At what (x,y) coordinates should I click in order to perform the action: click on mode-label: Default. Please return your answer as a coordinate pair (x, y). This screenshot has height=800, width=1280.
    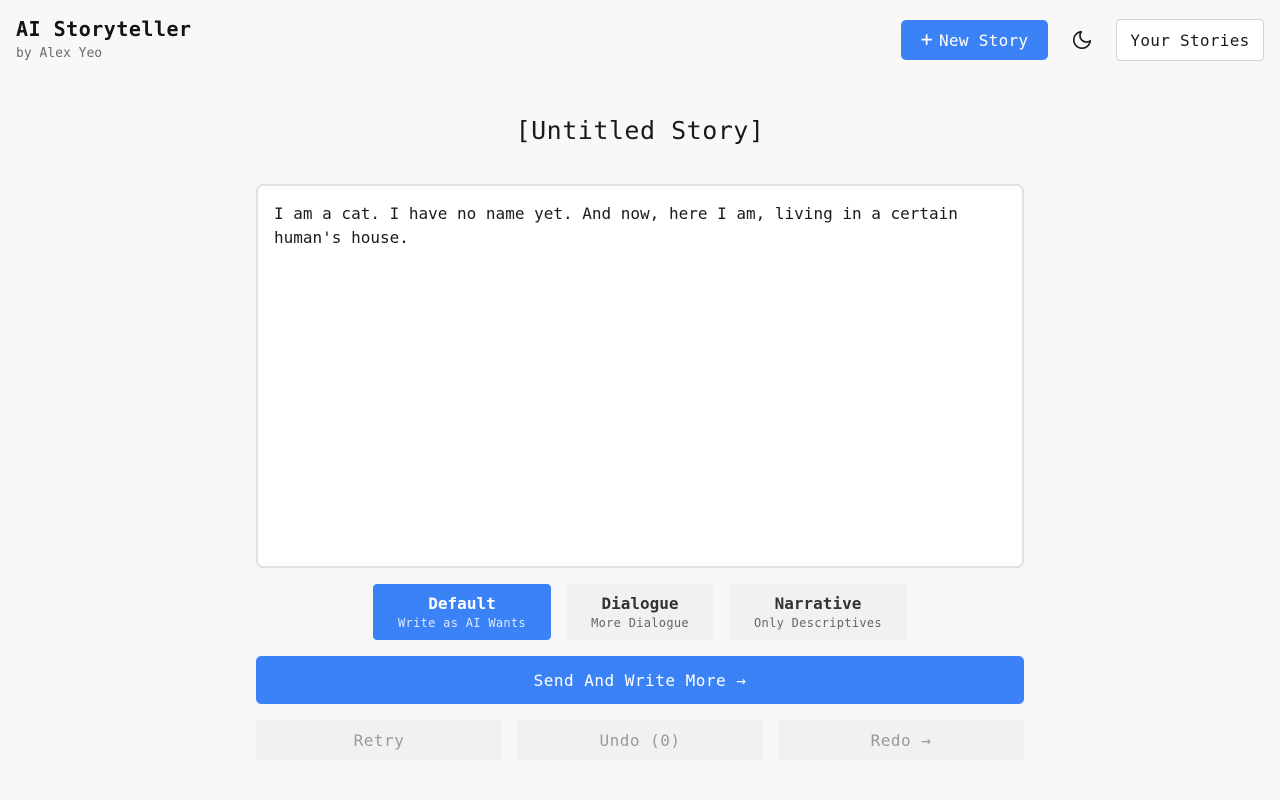
    Looking at the image, I should click on (462, 603).